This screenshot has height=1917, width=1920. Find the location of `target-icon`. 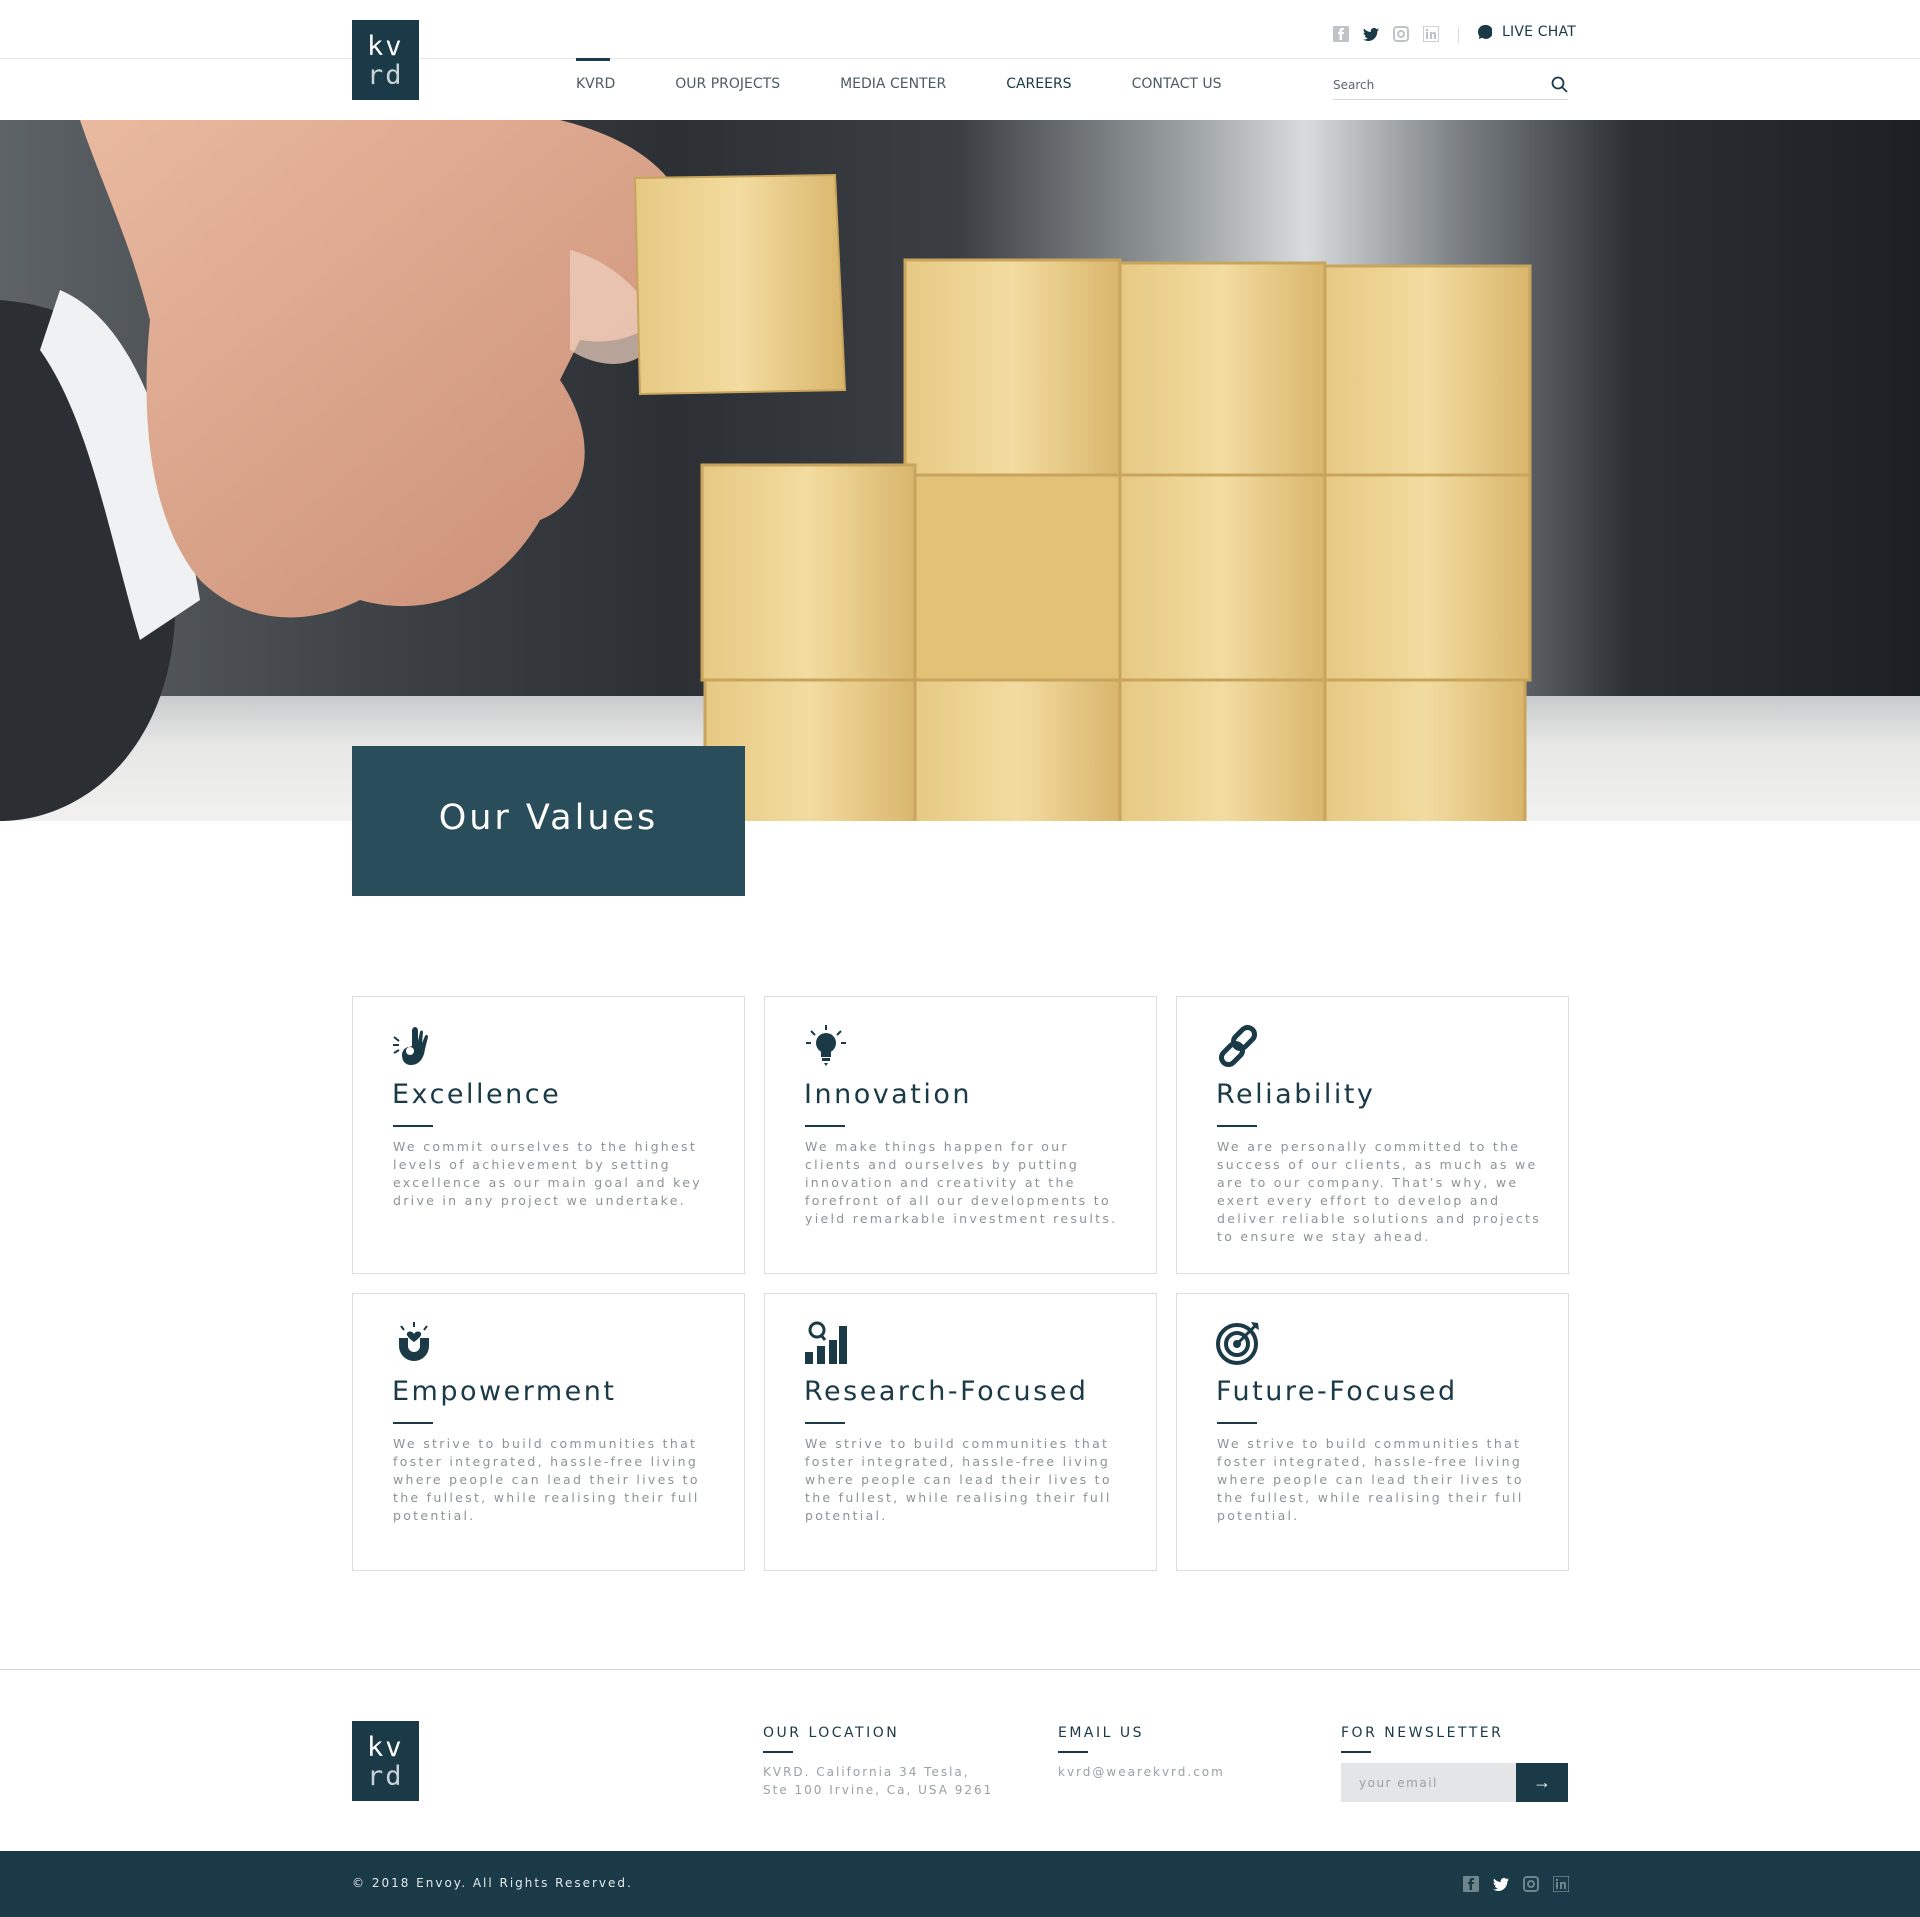

target-icon is located at coordinates (1238, 1343).